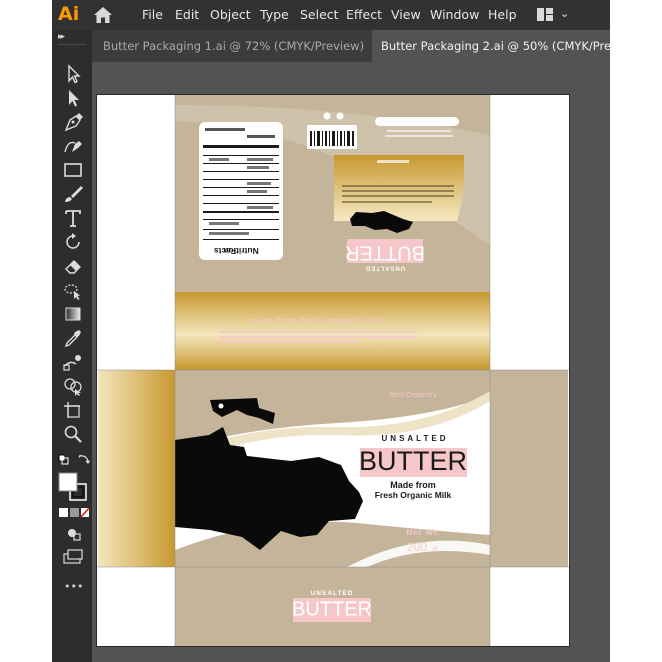 Image resolution: width=662 pixels, height=662 pixels. What do you see at coordinates (73, 98) in the screenshot?
I see `direct-selection-tool-icon` at bounding box center [73, 98].